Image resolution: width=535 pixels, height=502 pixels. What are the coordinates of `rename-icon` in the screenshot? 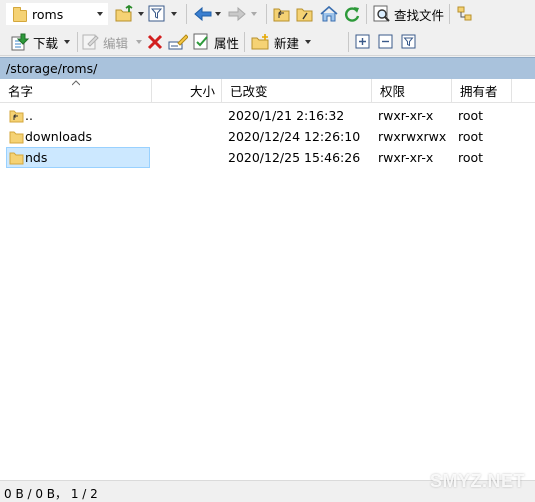 It's located at (178, 42).